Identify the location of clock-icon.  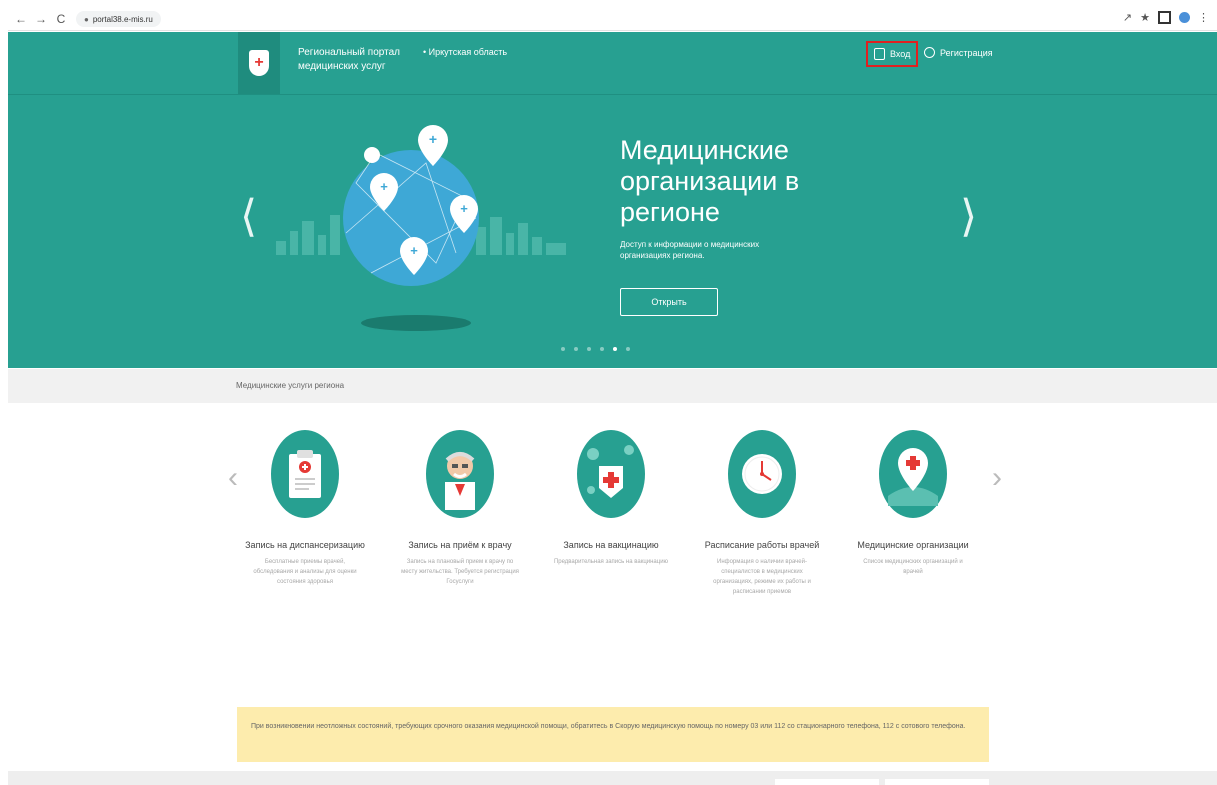
(762, 474).